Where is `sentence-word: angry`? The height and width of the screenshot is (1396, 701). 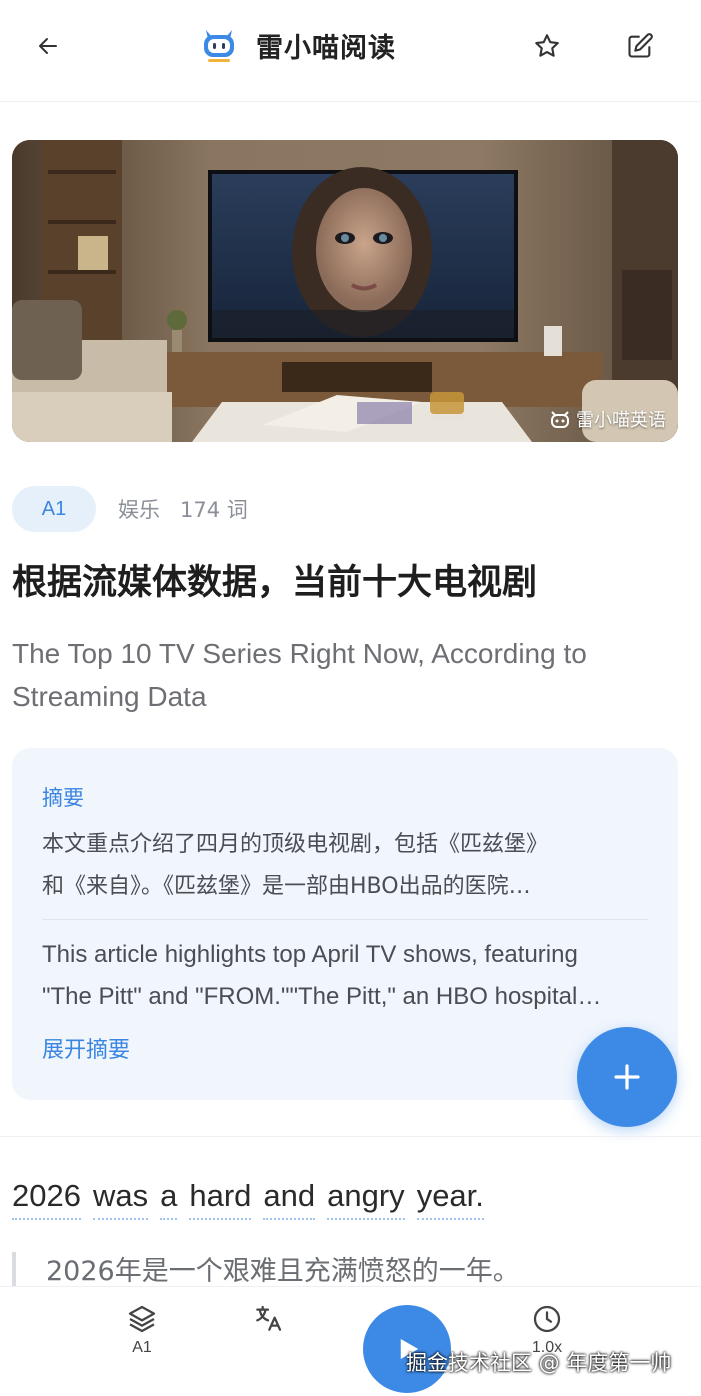
sentence-word: angry is located at coordinates (366, 1199).